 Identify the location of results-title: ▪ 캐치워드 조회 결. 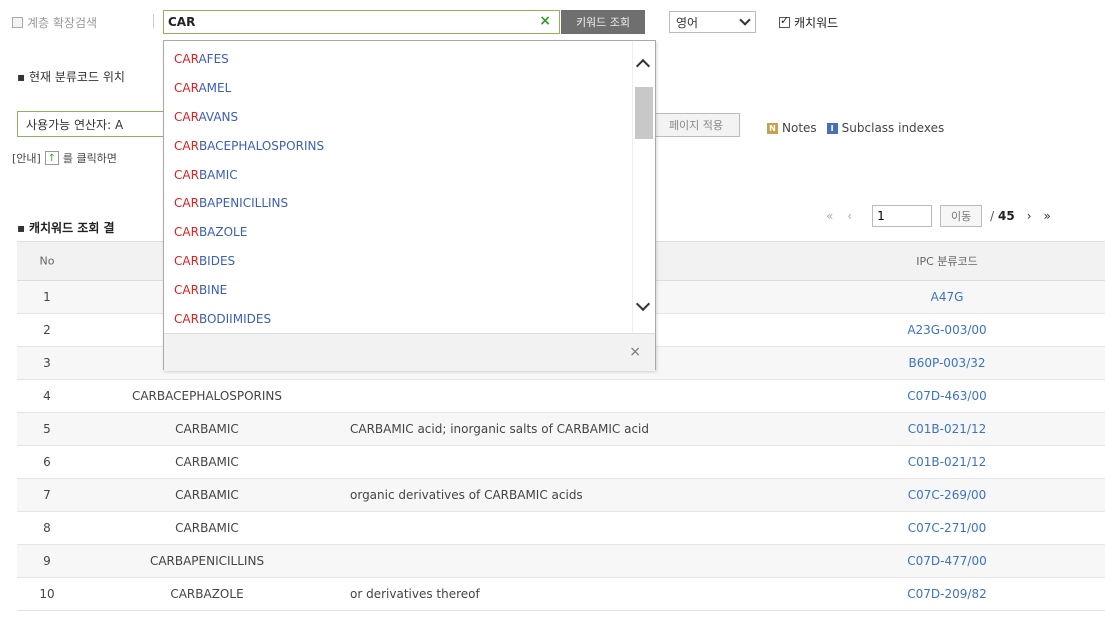
(66, 228).